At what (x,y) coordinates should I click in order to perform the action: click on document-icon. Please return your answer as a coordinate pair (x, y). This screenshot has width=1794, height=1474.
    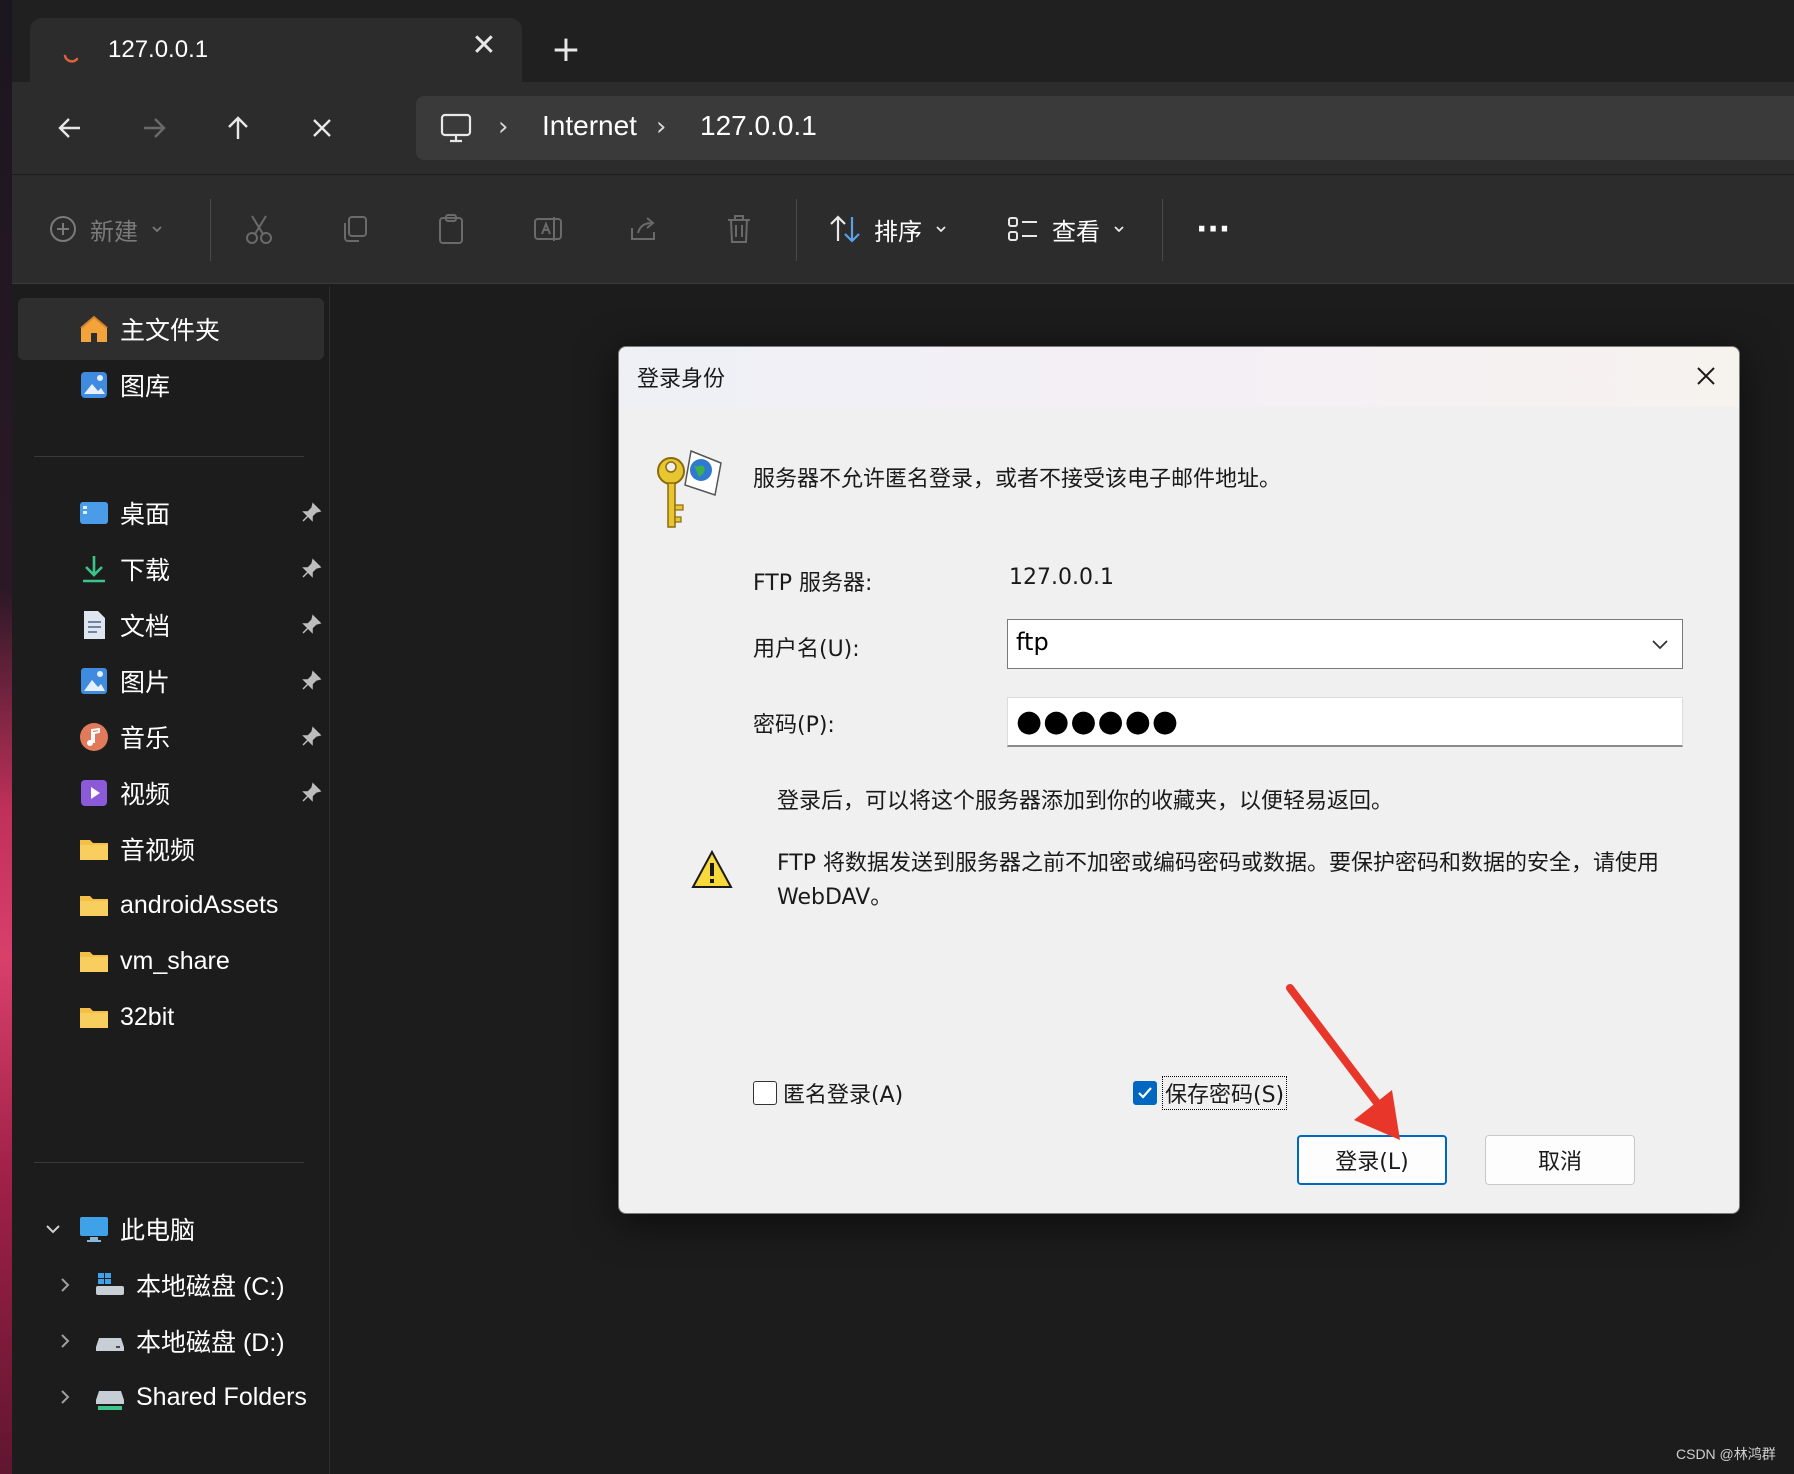
    Looking at the image, I should click on (94, 625).